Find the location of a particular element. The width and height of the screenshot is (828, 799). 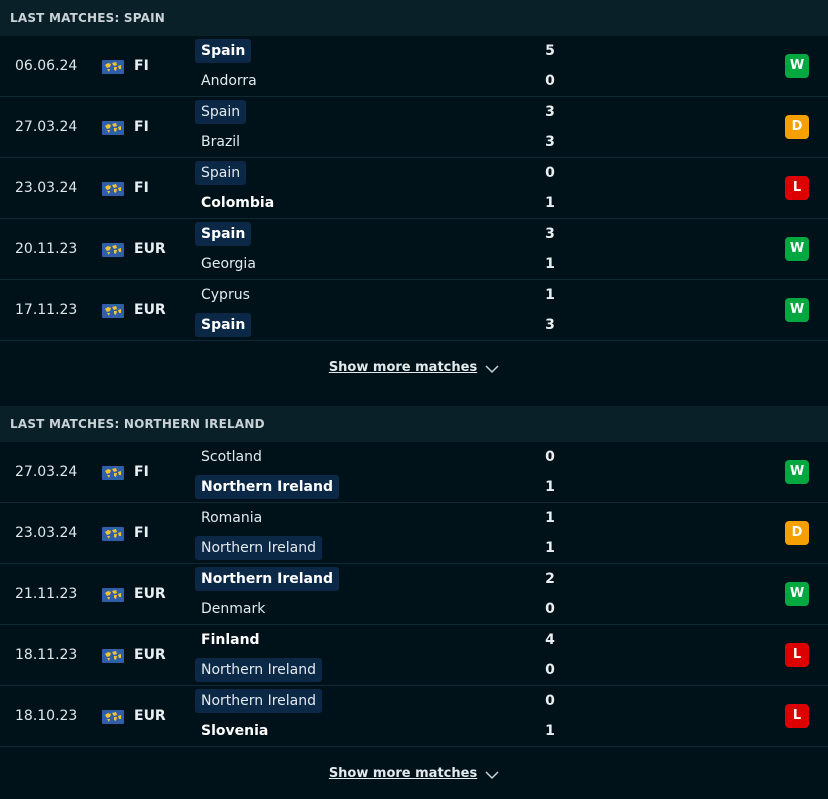

chevron-down-icon is located at coordinates (492, 774).